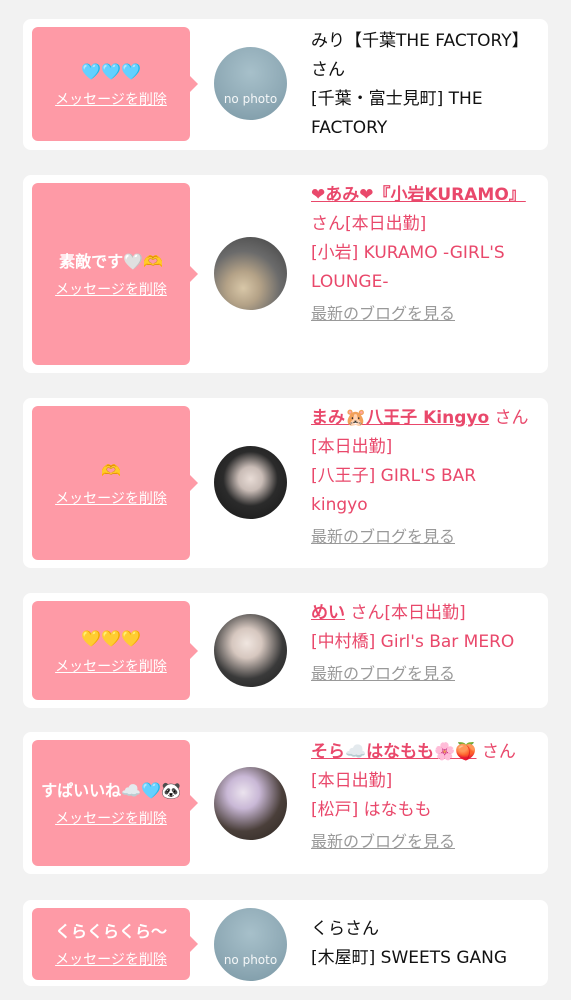 The width and height of the screenshot is (571, 1000). Describe the element at coordinates (111, 261) in the screenshot. I see `message-text: 素敵です🤍🫶` at that location.